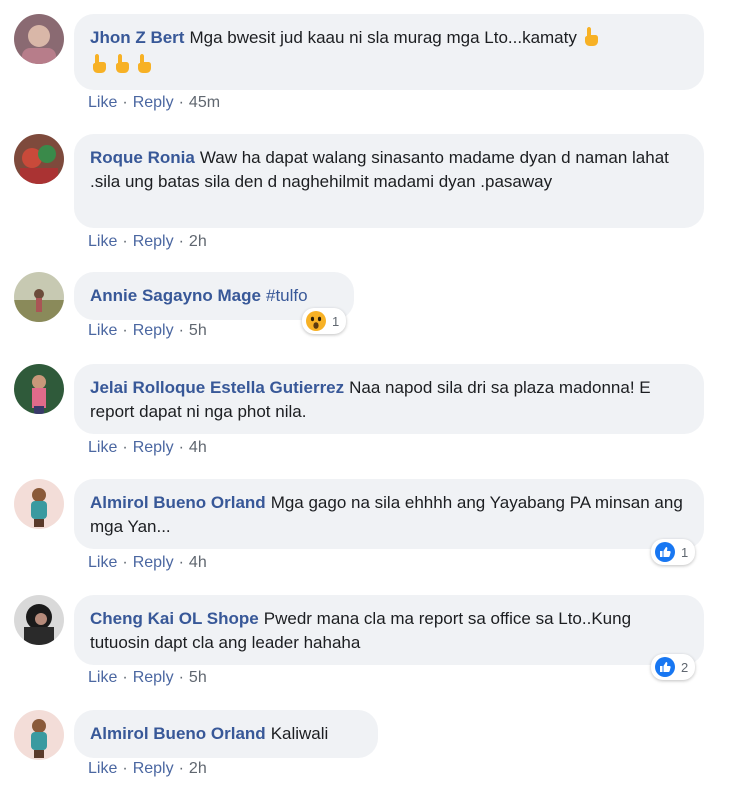 This screenshot has width=750, height=794. Describe the element at coordinates (175, 295) in the screenshot. I see `comment-author: Annie Sagayno Mage` at that location.